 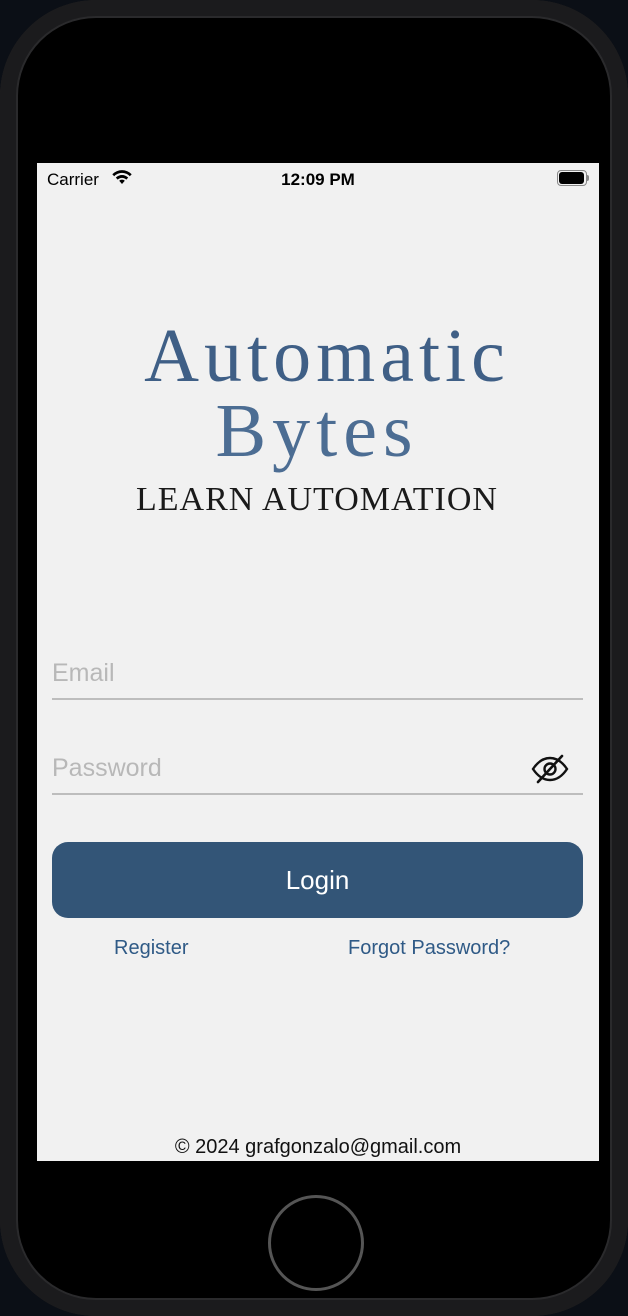 I want to click on email-field, so click(x=317, y=676).